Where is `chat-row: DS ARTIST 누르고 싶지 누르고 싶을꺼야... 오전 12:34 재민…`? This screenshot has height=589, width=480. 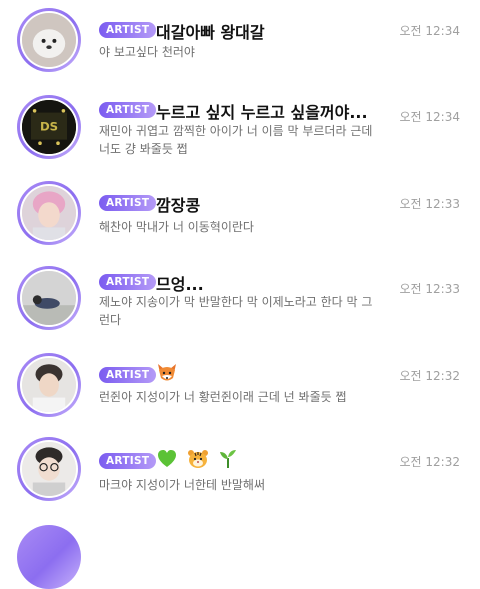
chat-row: DS ARTIST 누르고 싶지 누르고 싶을꺼야... 오전 12:34 재민… is located at coordinates (240, 129).